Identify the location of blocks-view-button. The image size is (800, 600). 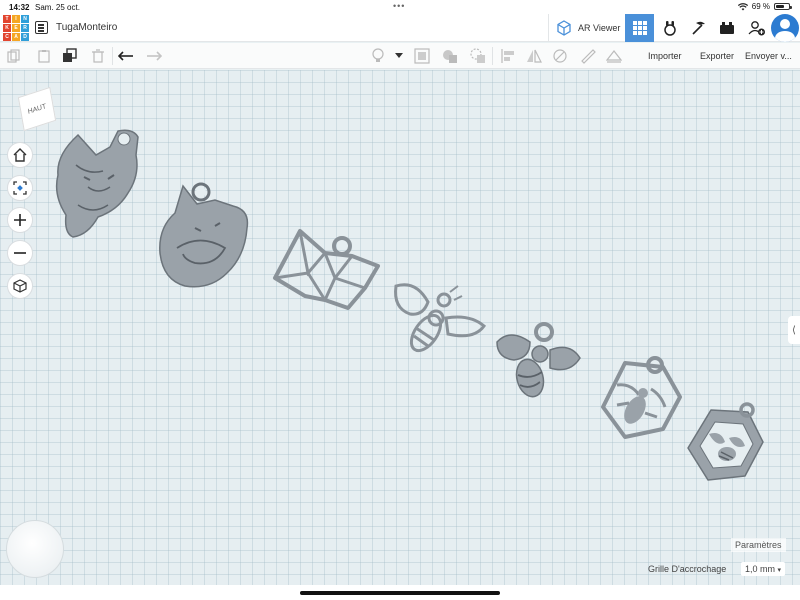
(669, 28).